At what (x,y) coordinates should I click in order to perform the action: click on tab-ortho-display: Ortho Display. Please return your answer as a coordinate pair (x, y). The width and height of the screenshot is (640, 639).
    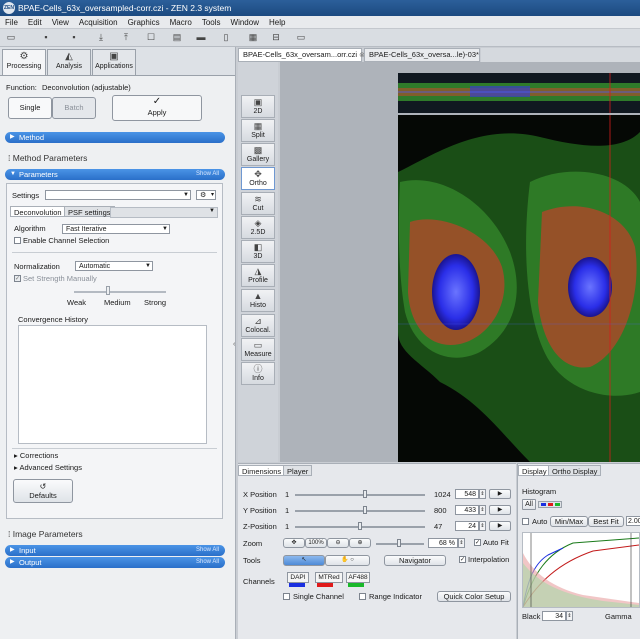
    Looking at the image, I should click on (575, 470).